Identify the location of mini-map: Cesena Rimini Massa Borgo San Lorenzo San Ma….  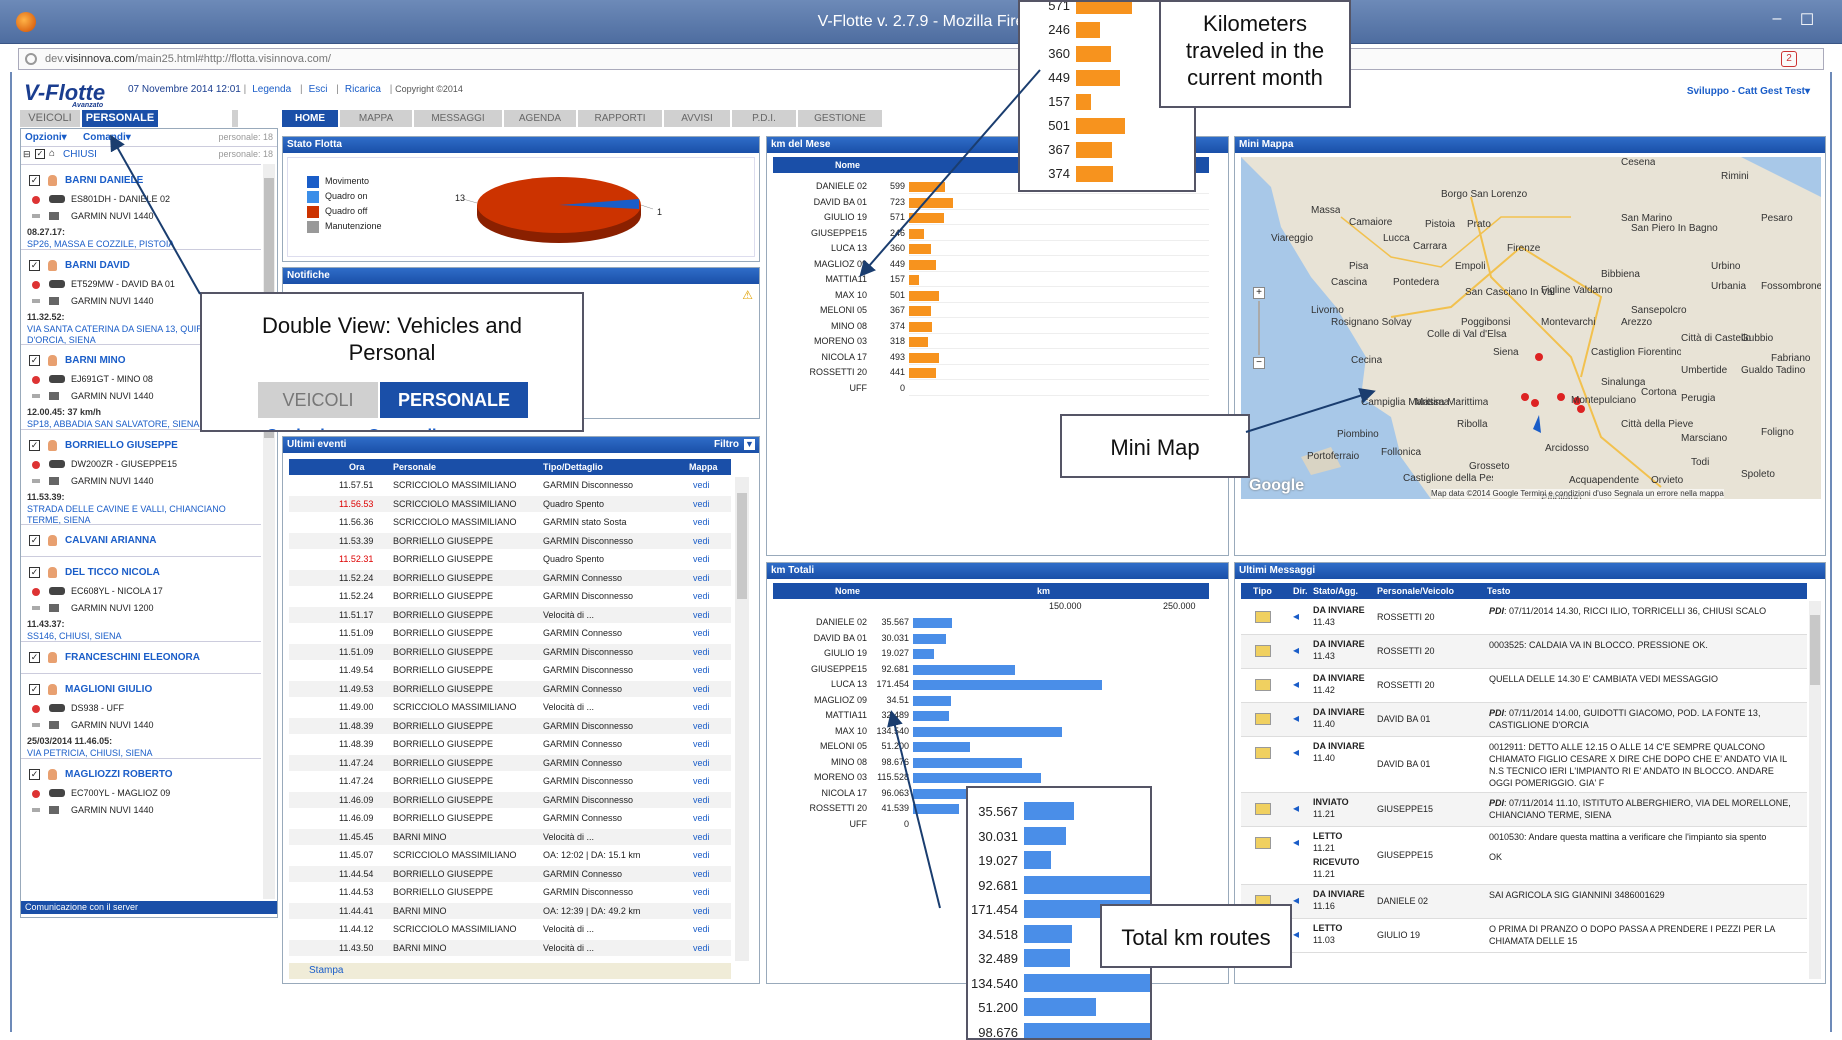
(1531, 328).